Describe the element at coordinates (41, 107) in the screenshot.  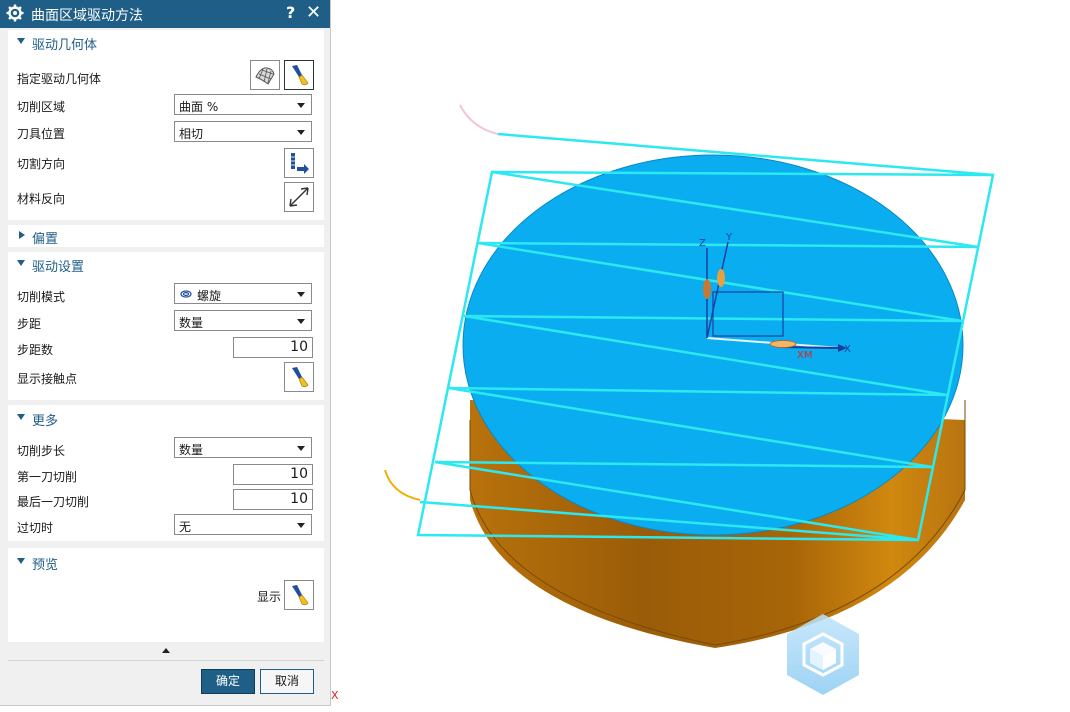
I see `cut-area-label: 切削区域` at that location.